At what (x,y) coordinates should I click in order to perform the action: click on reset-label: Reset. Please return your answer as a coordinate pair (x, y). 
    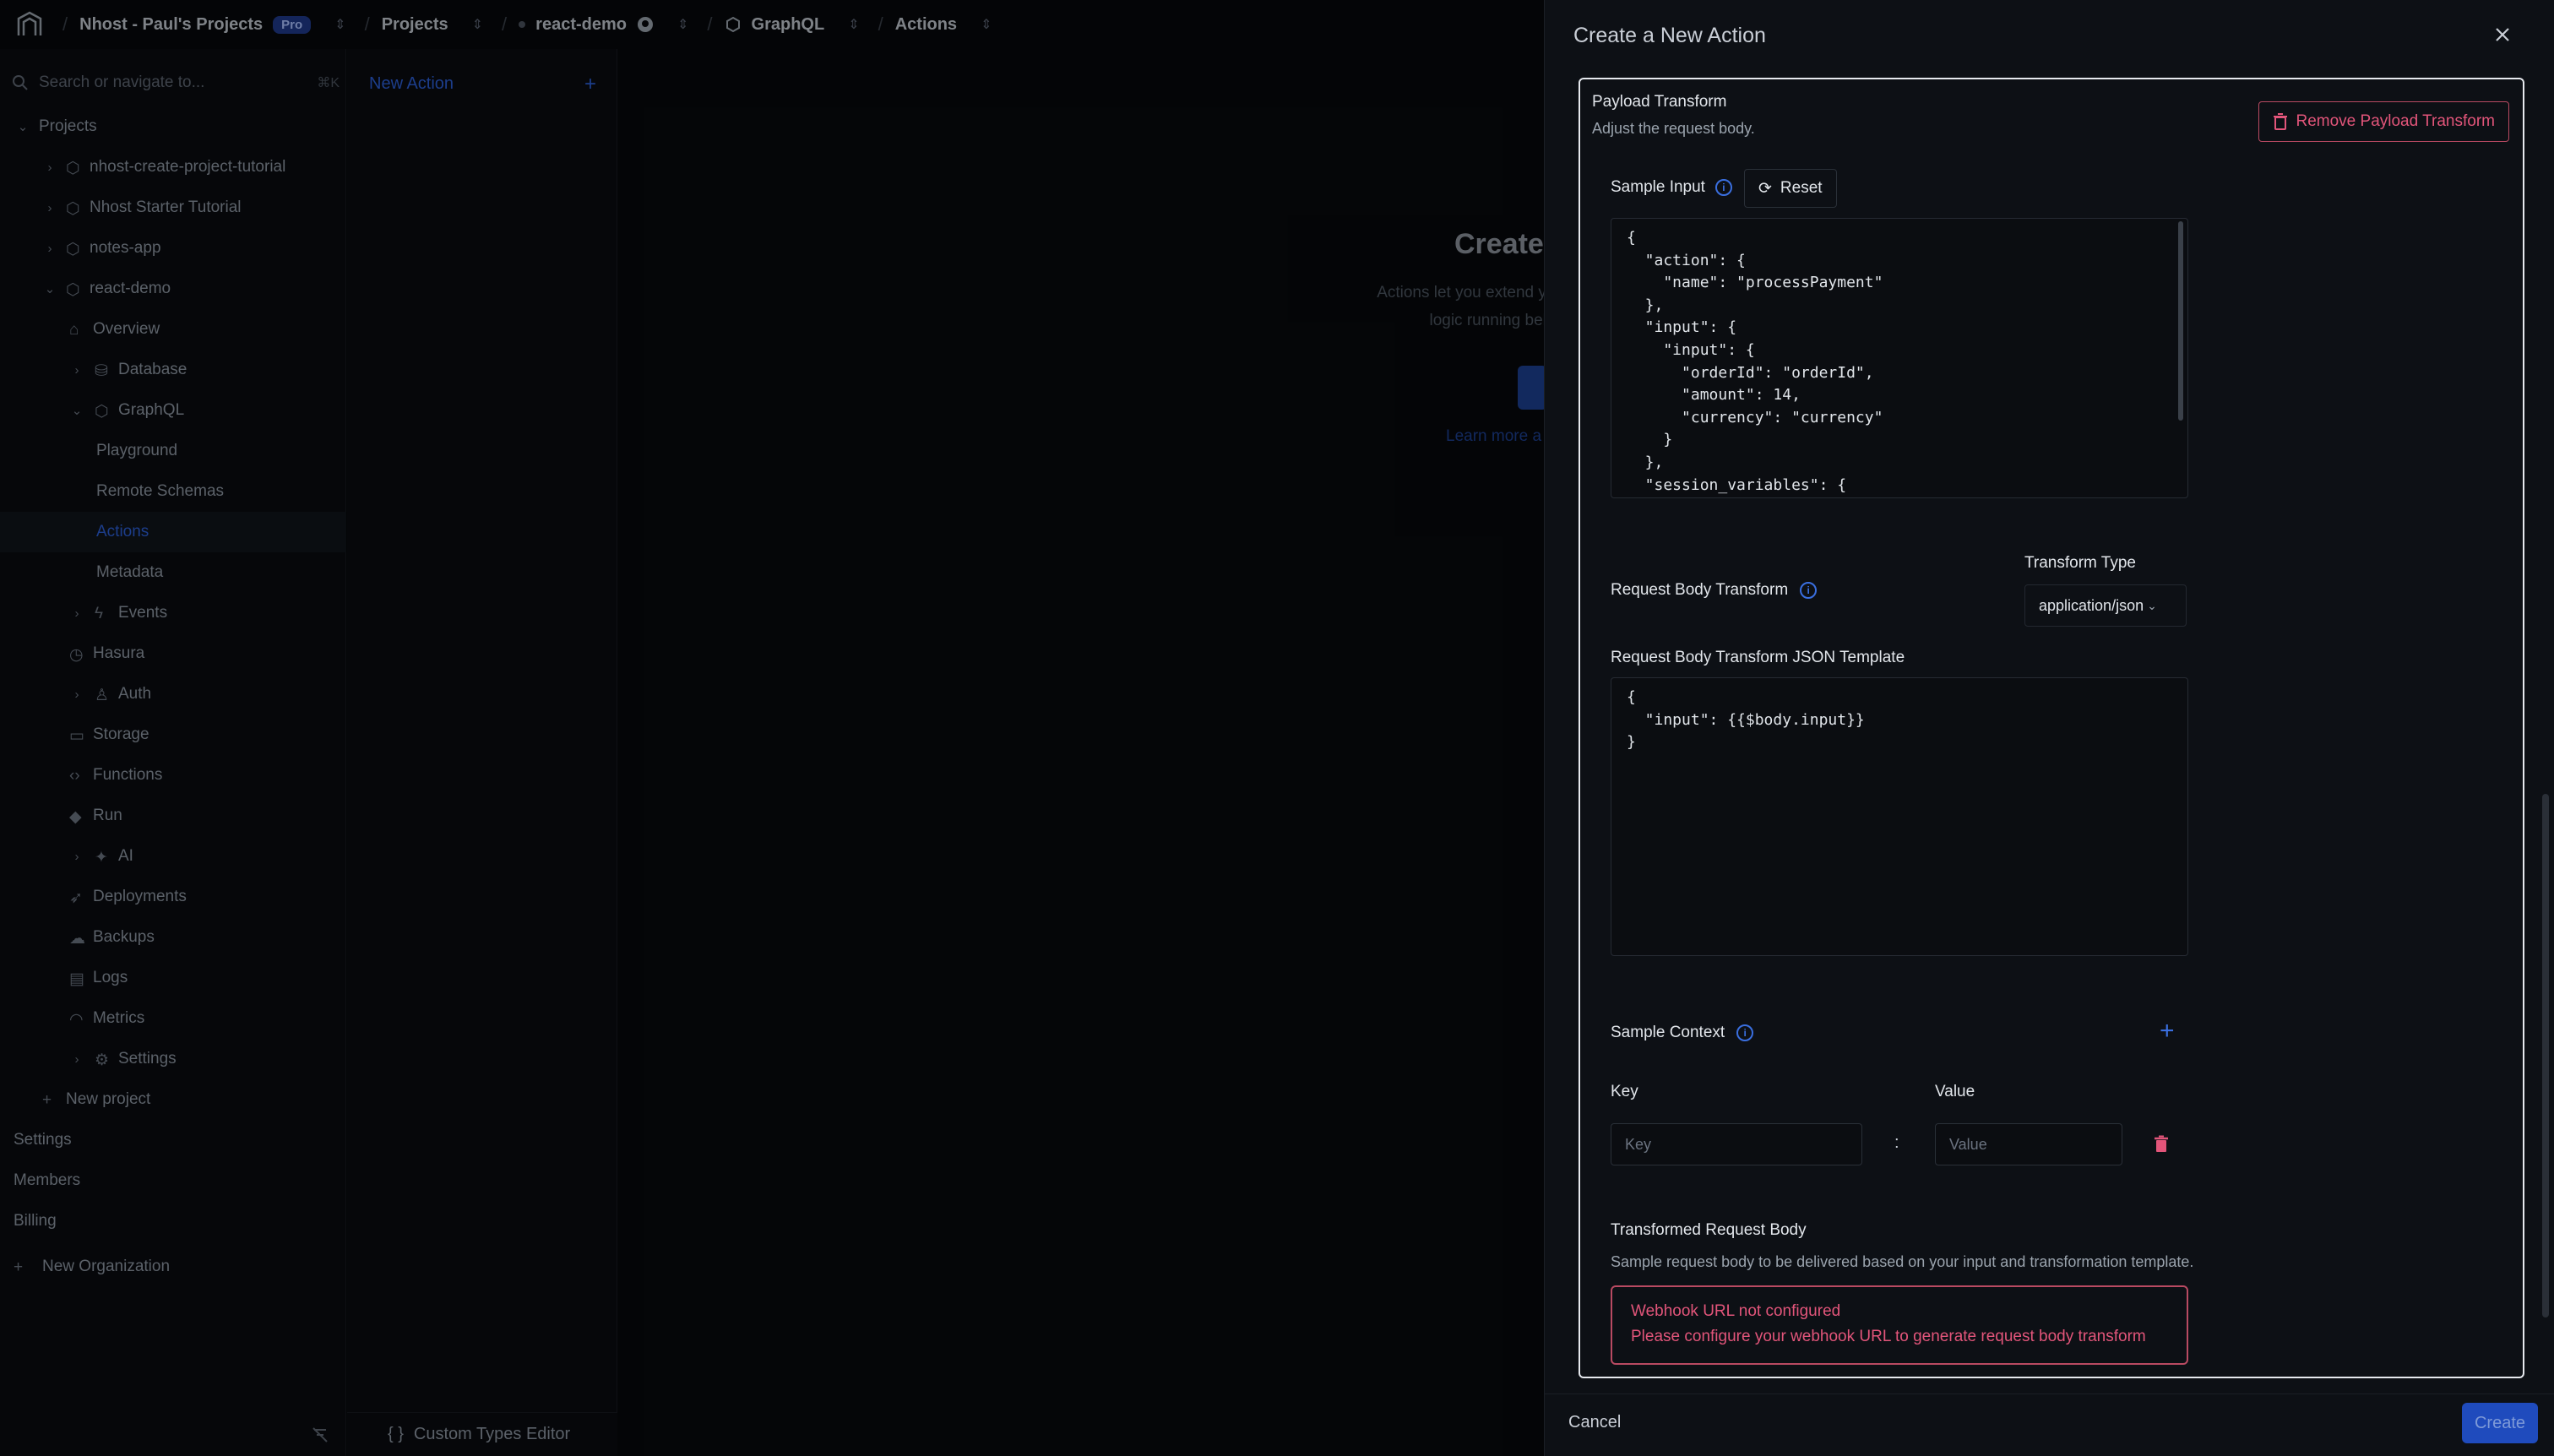
    Looking at the image, I should click on (1801, 188).